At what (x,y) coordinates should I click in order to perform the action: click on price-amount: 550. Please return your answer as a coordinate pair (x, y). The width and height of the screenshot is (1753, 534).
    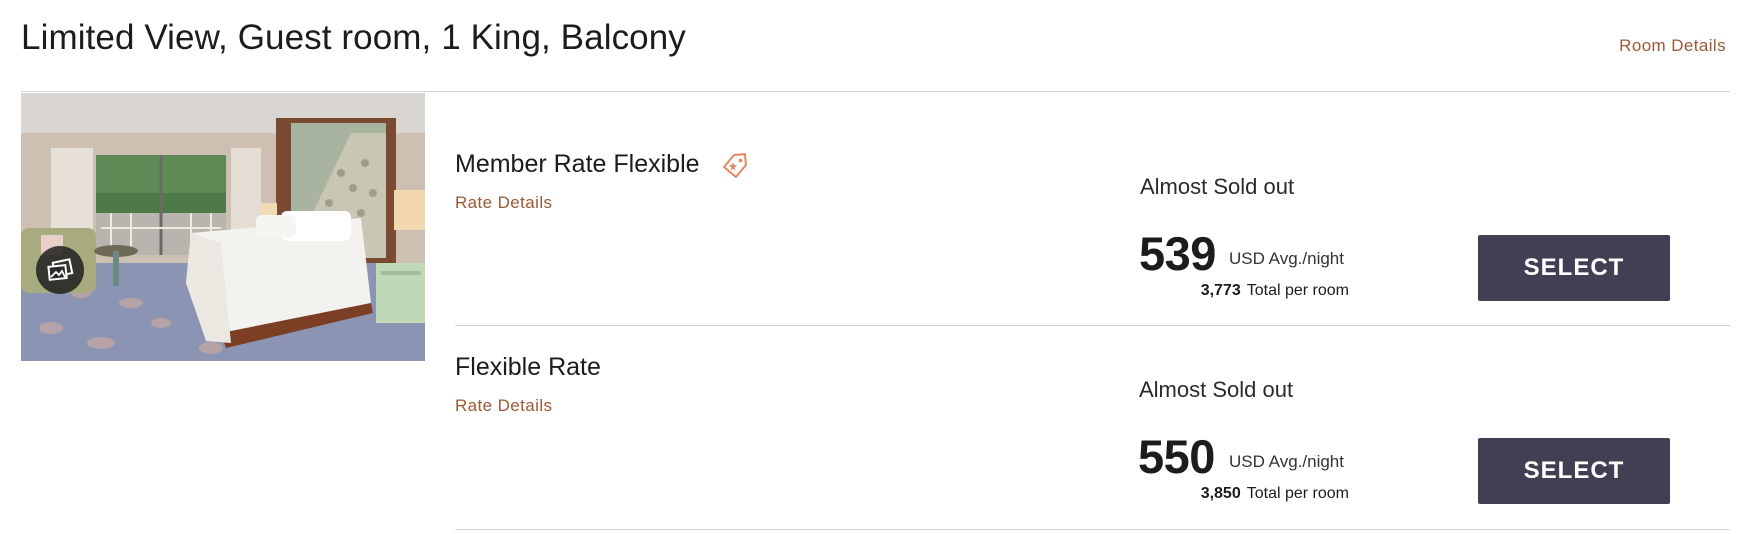
    Looking at the image, I should click on (1176, 456).